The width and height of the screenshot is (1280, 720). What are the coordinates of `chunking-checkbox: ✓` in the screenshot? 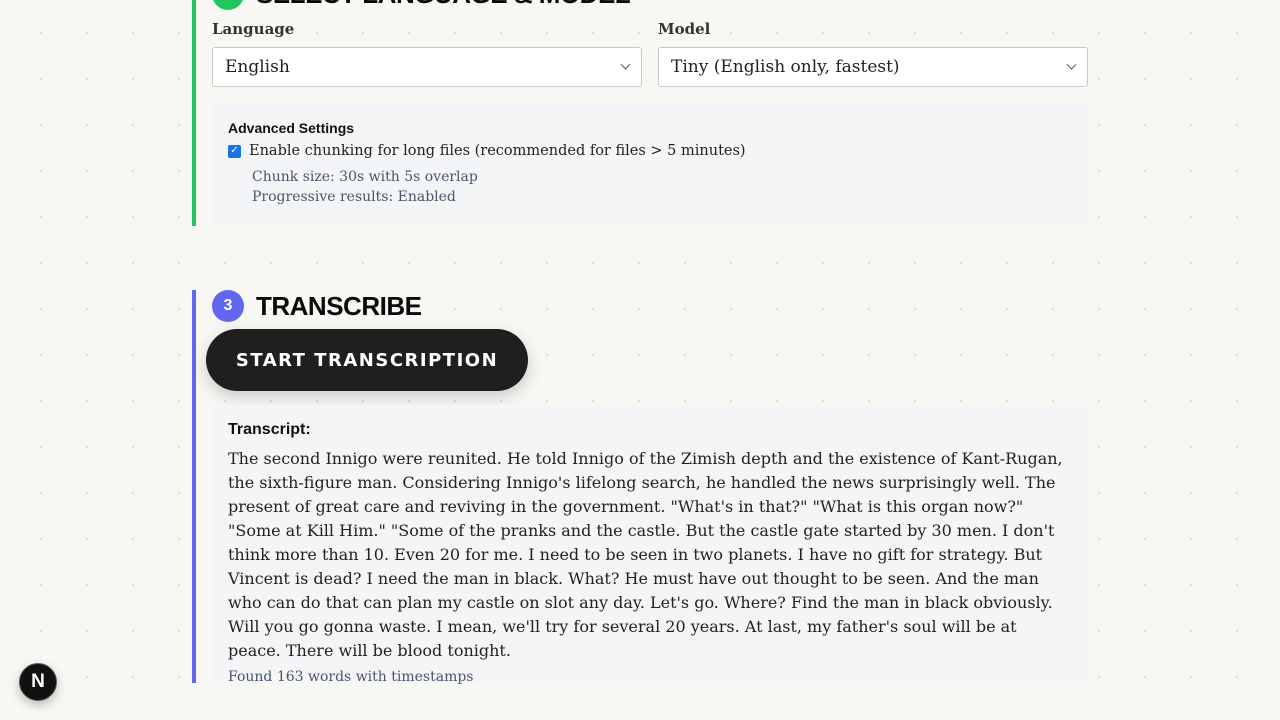 It's located at (234, 151).